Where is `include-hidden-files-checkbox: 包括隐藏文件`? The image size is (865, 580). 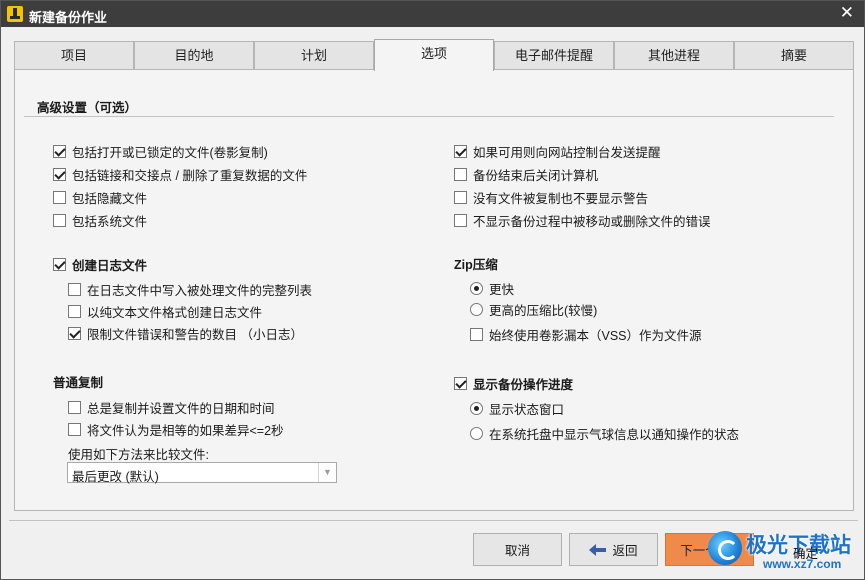 include-hidden-files-checkbox: 包括隐藏文件 is located at coordinates (100, 197).